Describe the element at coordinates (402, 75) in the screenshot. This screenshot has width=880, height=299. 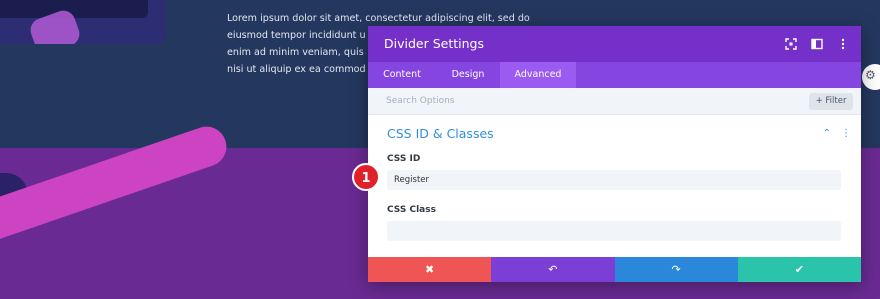
I see `tab-content: Content` at that location.